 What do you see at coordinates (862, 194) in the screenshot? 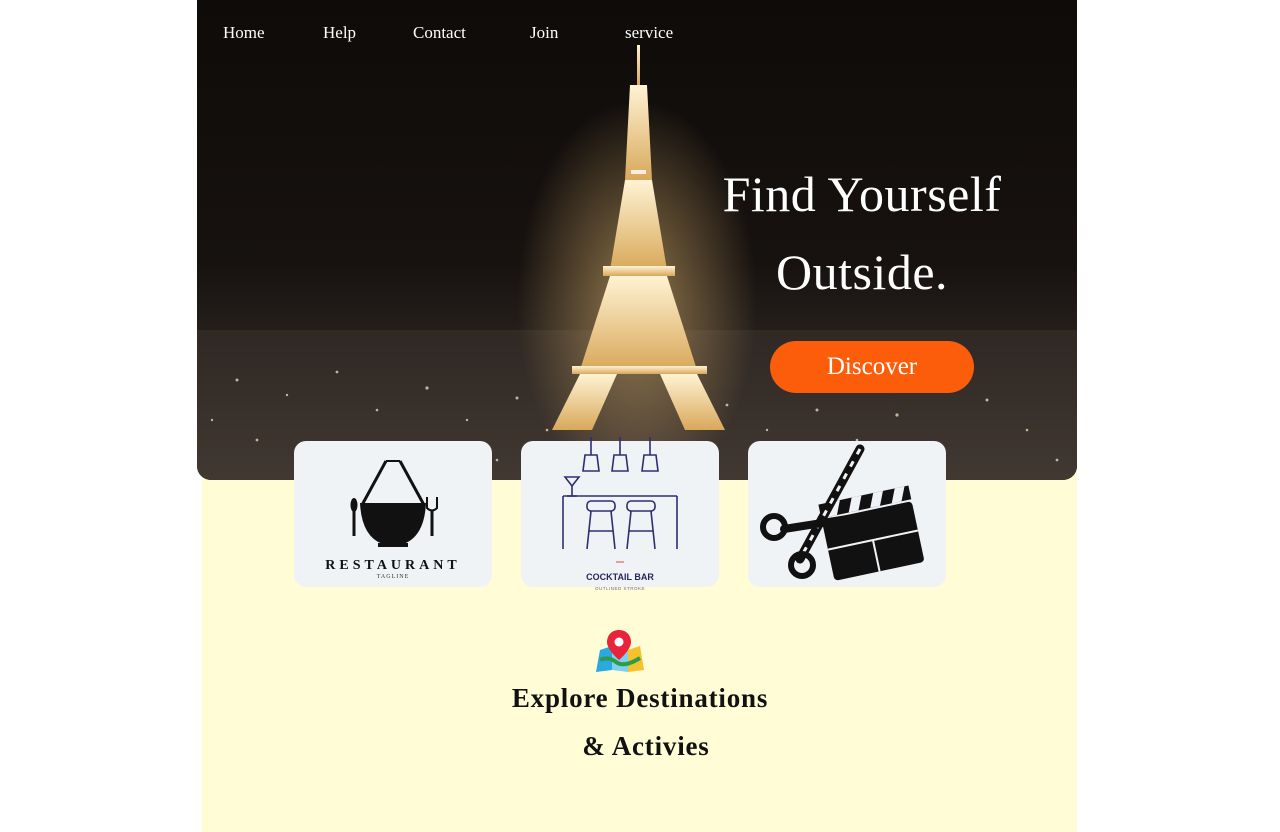
I see `hero-headline-line1: Find Yourself` at bounding box center [862, 194].